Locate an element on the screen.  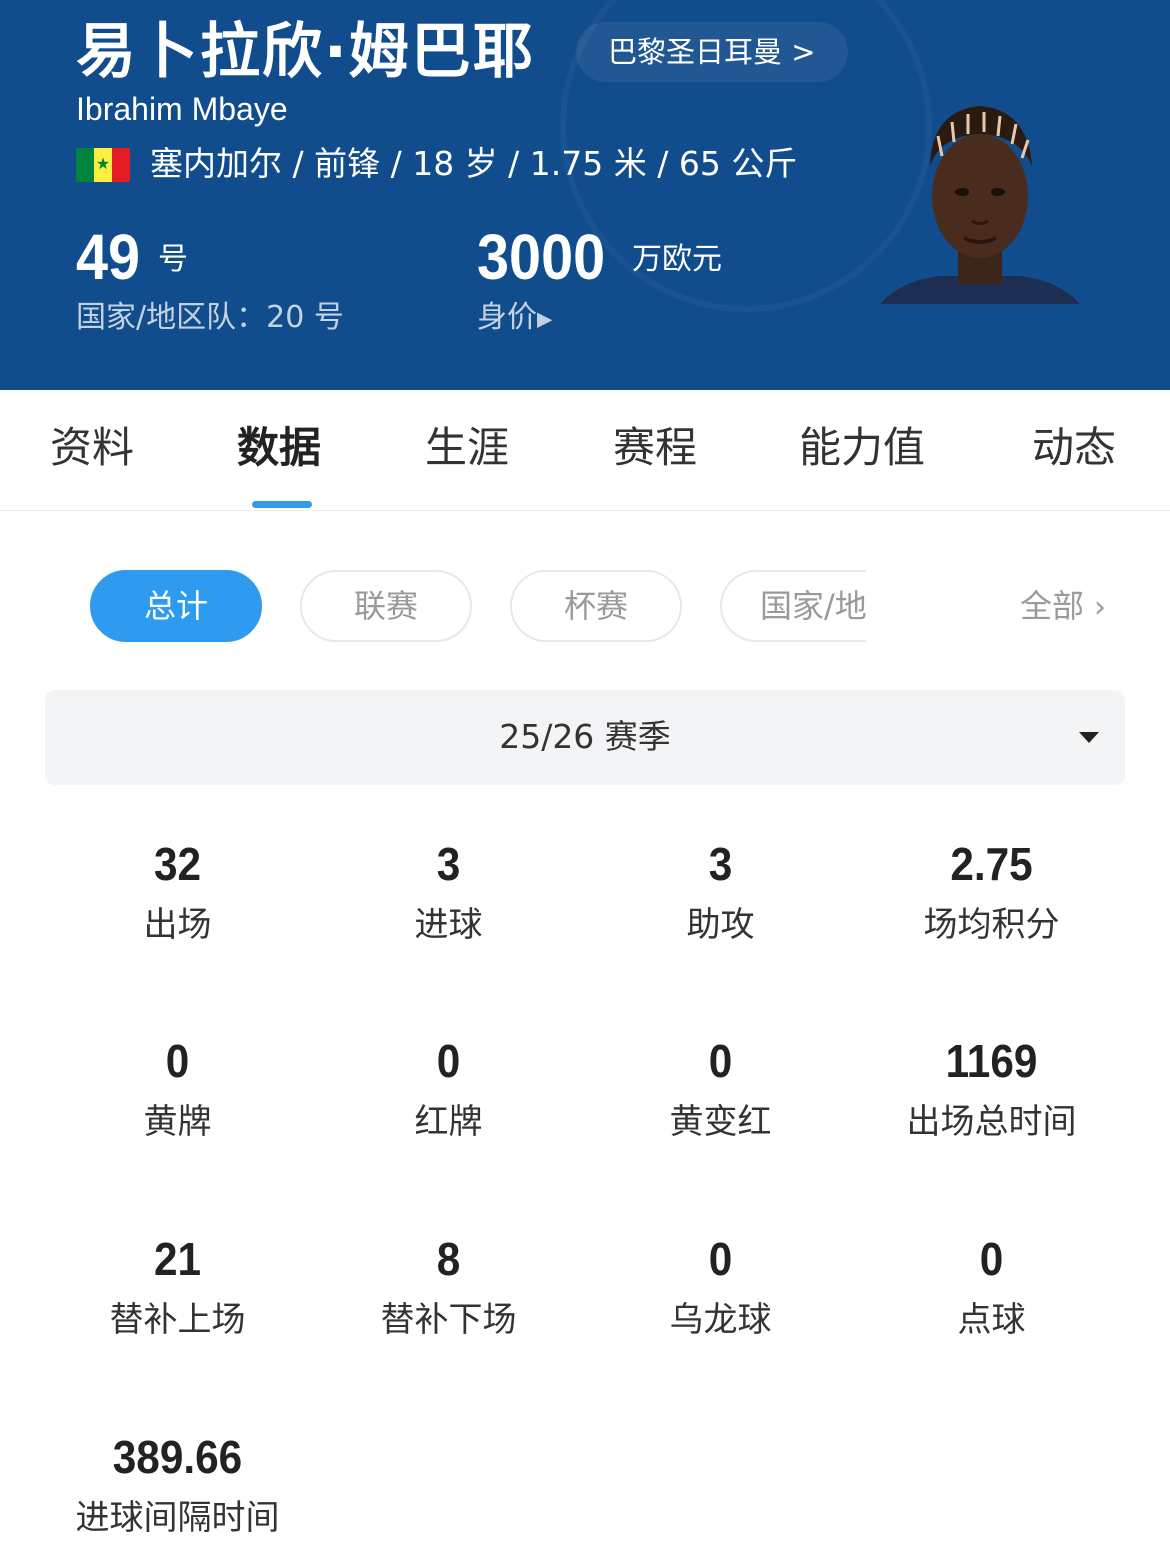
stat-yellow-cards: 0 黄牌 is located at coordinates (177, 1089).